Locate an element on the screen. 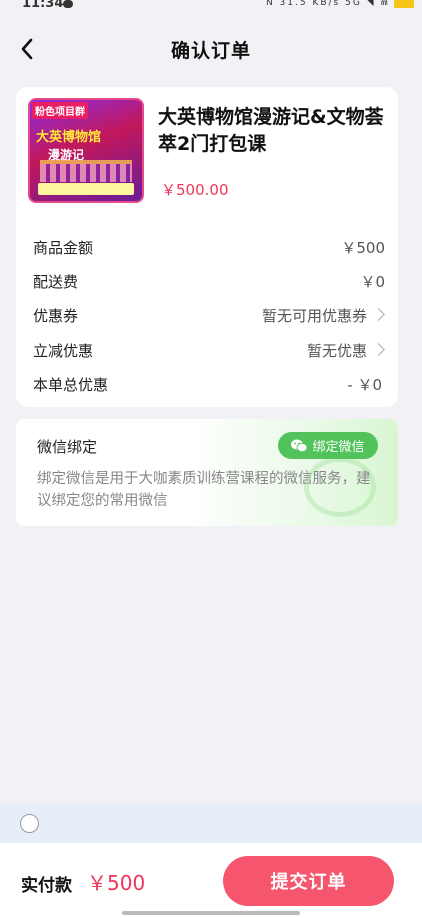  fee-value: 暂无优惠 is located at coordinates (336, 351).